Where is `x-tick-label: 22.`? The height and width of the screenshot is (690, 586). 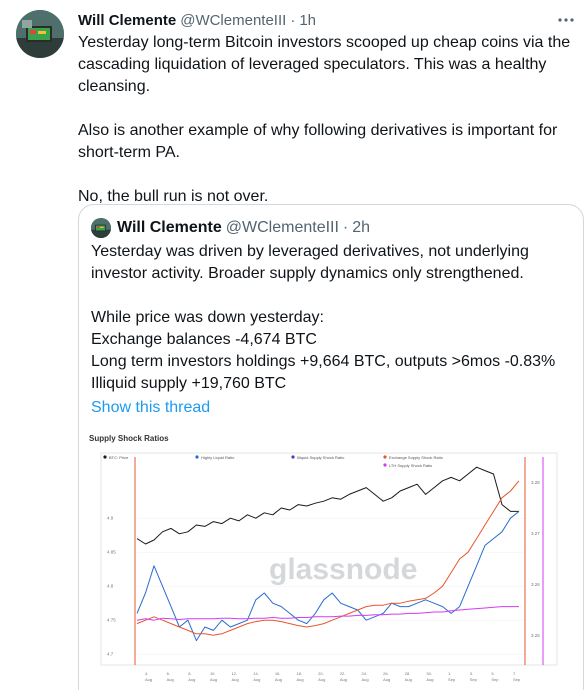 x-tick-label: 22. is located at coordinates (343, 673).